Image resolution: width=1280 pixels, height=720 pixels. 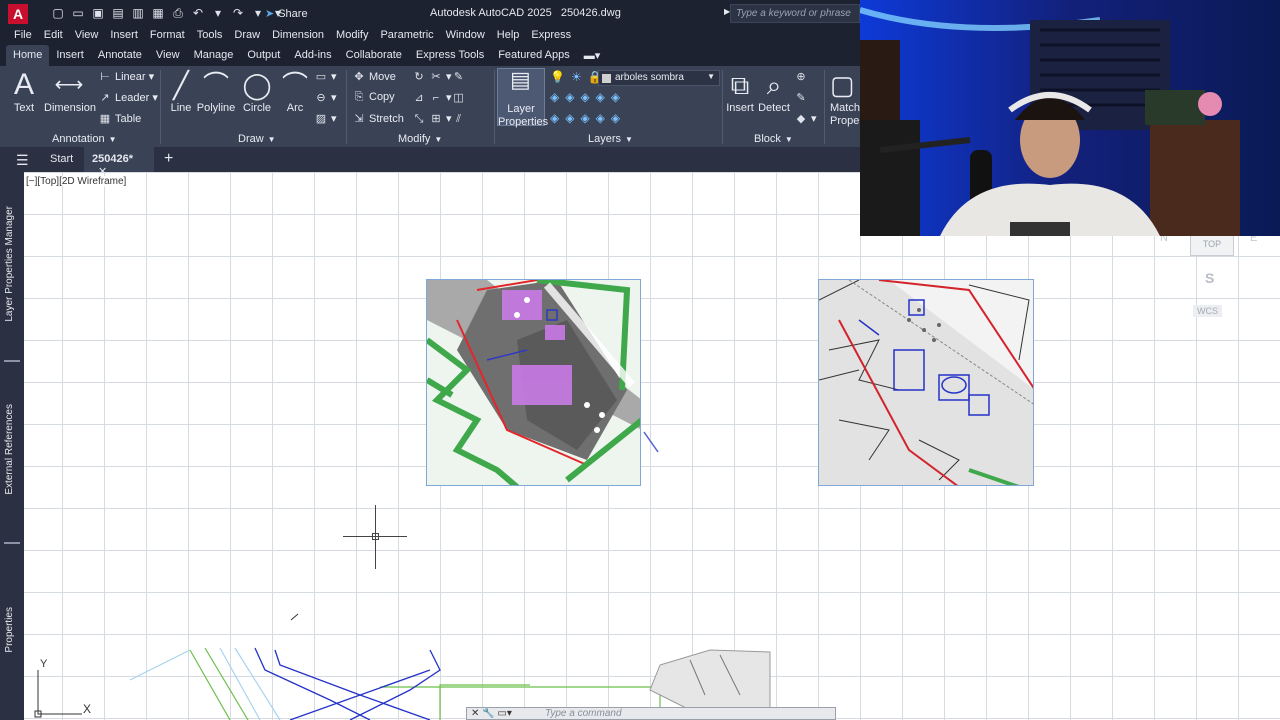 What do you see at coordinates (58, 13) in the screenshot?
I see `new-file-icon: ▢` at bounding box center [58, 13].